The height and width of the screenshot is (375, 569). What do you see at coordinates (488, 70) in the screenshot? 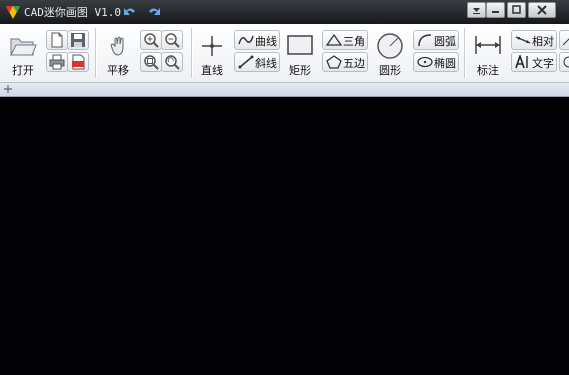
I see `dimension-label: 标注` at bounding box center [488, 70].